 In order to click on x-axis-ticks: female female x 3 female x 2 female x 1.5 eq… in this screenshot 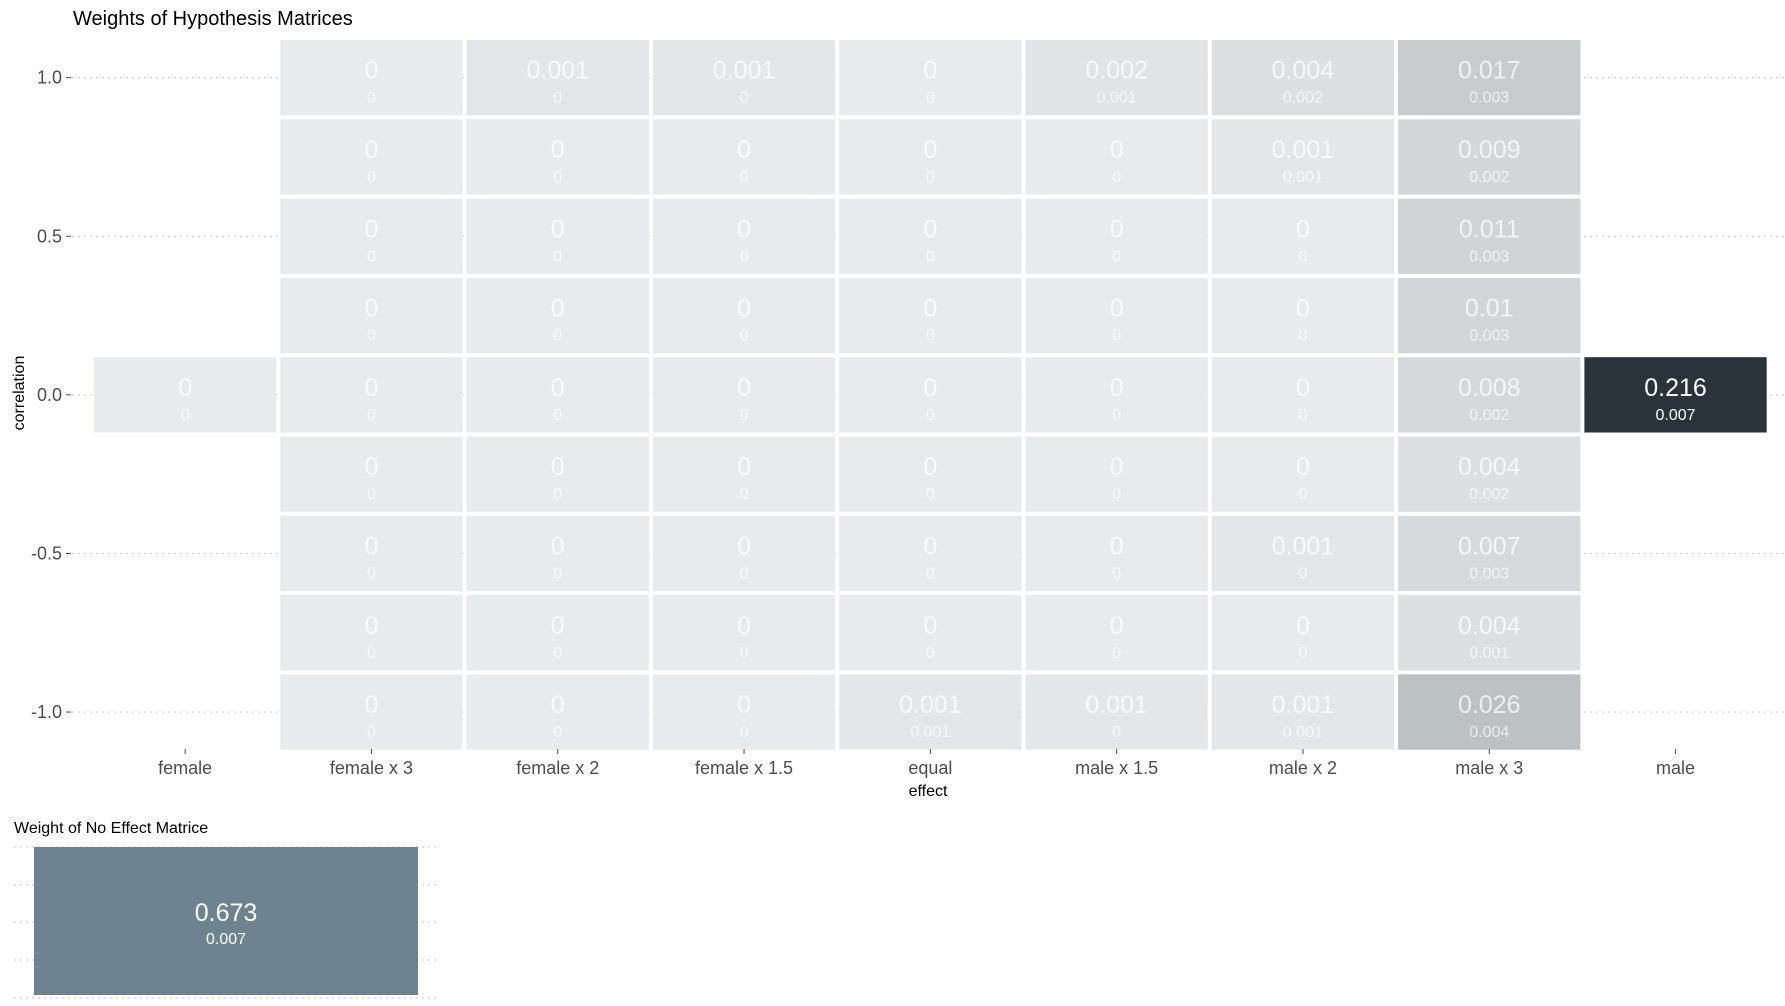, I will do `click(926, 763)`.